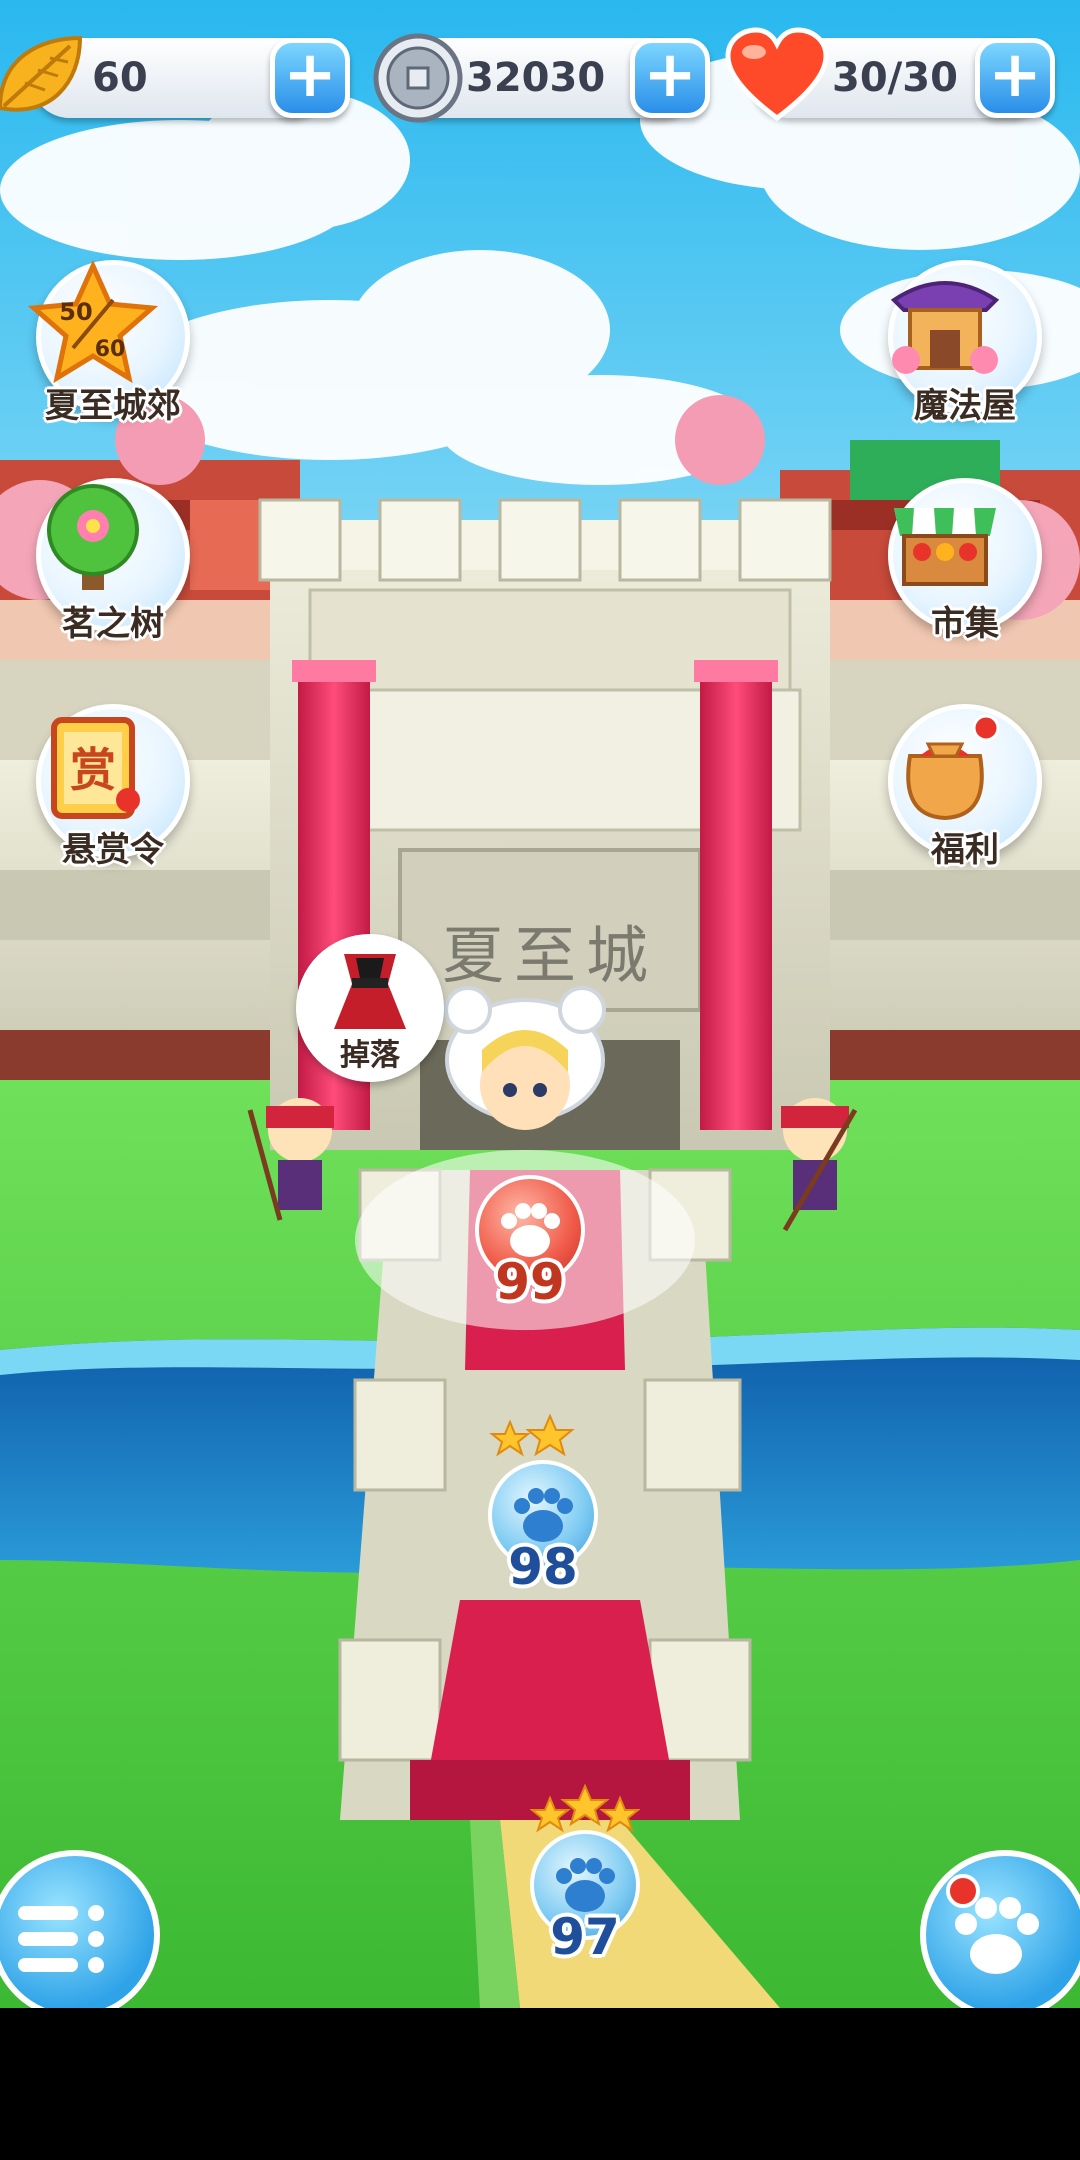 This screenshot has height=2160, width=1080. What do you see at coordinates (777, 74) in the screenshot?
I see `heart-icon` at bounding box center [777, 74].